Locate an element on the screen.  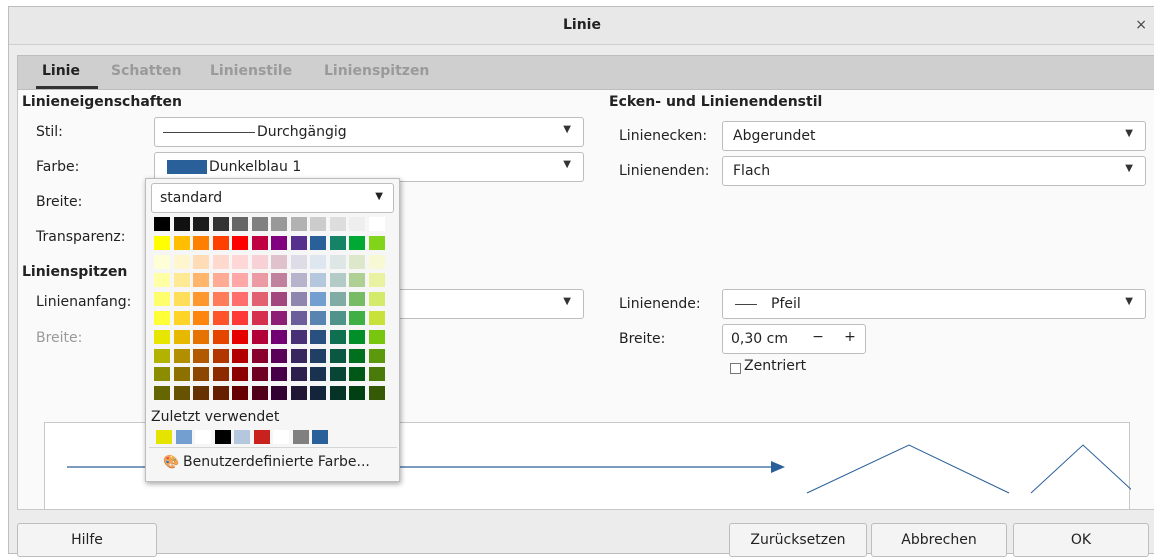
cap-style-dropdown: Flach ▼ is located at coordinates (934, 171).